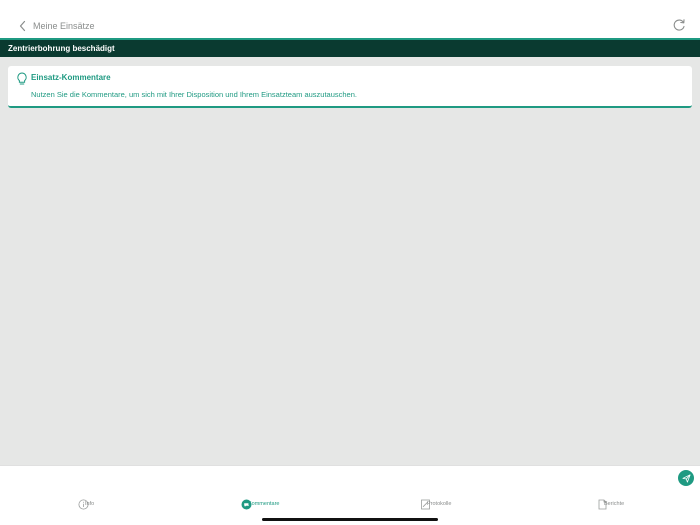 The image size is (700, 525). I want to click on refresh-button, so click(679, 25).